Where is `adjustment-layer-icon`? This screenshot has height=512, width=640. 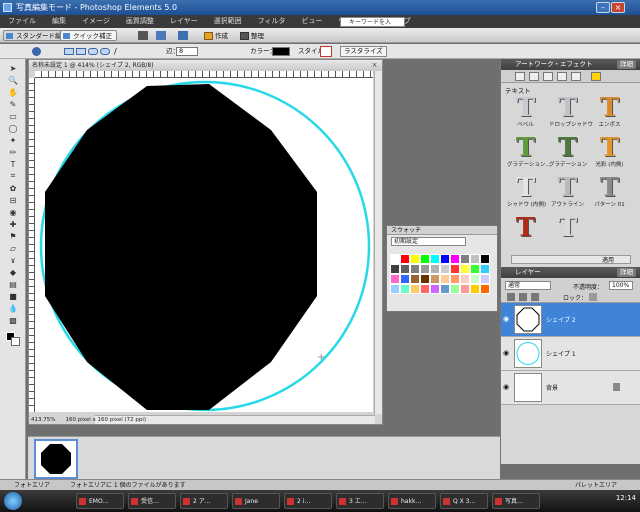
adjustment-layer-icon is located at coordinates (523, 297).